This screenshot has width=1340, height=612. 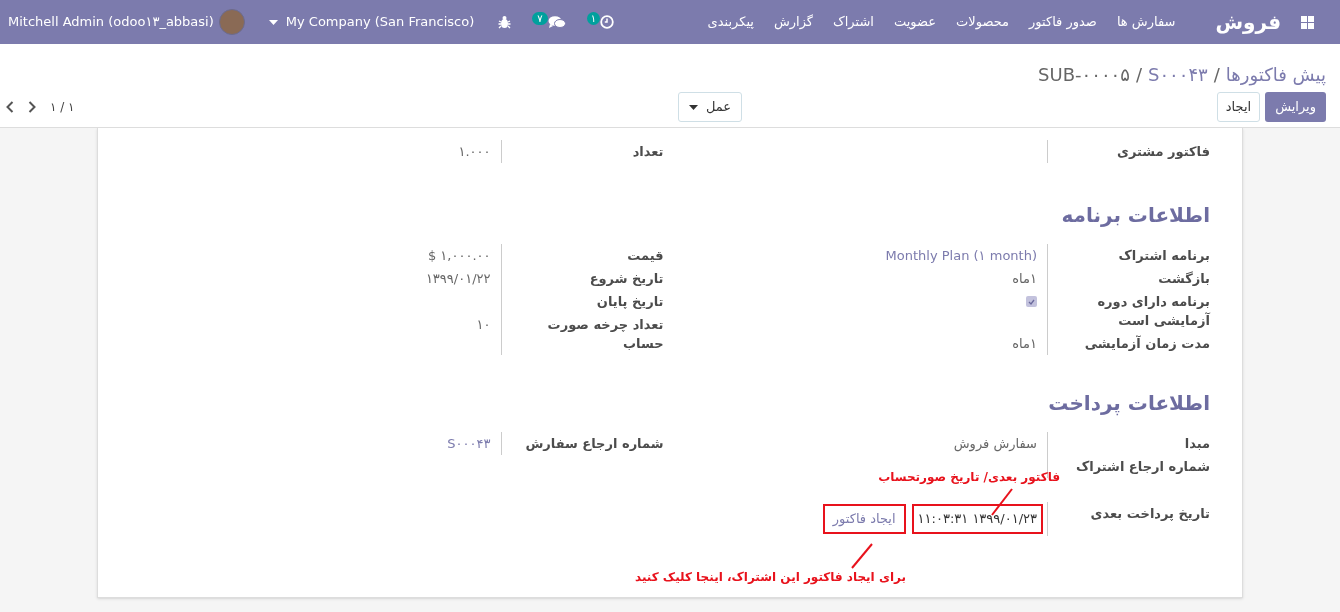 I want to click on menu-item: محصولات, so click(x=983, y=22).